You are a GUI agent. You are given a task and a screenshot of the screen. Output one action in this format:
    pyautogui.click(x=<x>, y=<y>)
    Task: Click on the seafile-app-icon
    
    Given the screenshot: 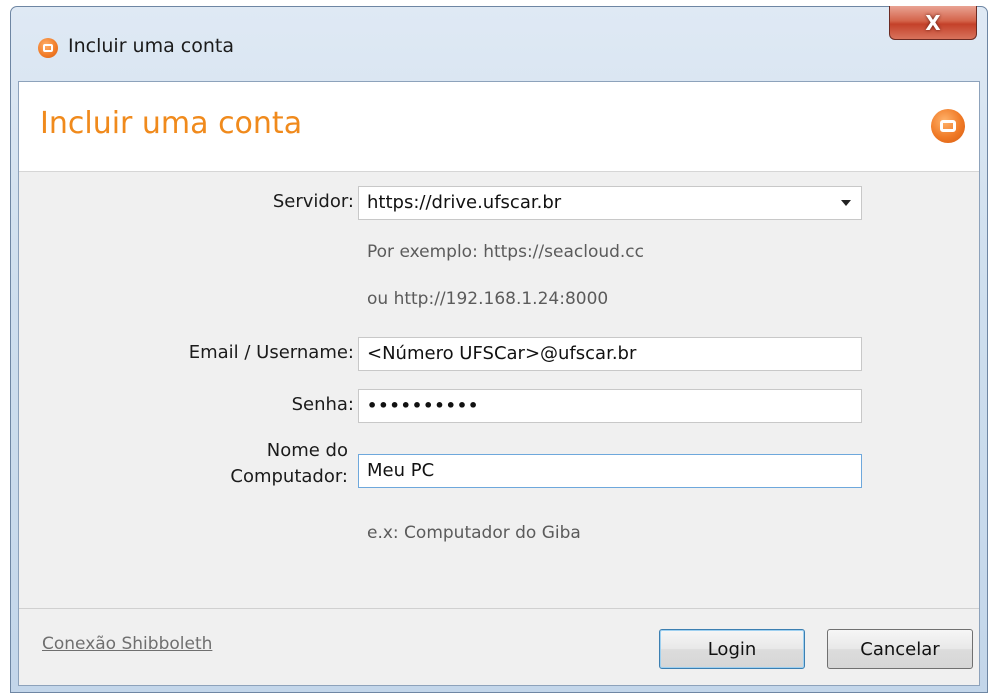 What is the action you would take?
    pyautogui.click(x=48, y=48)
    